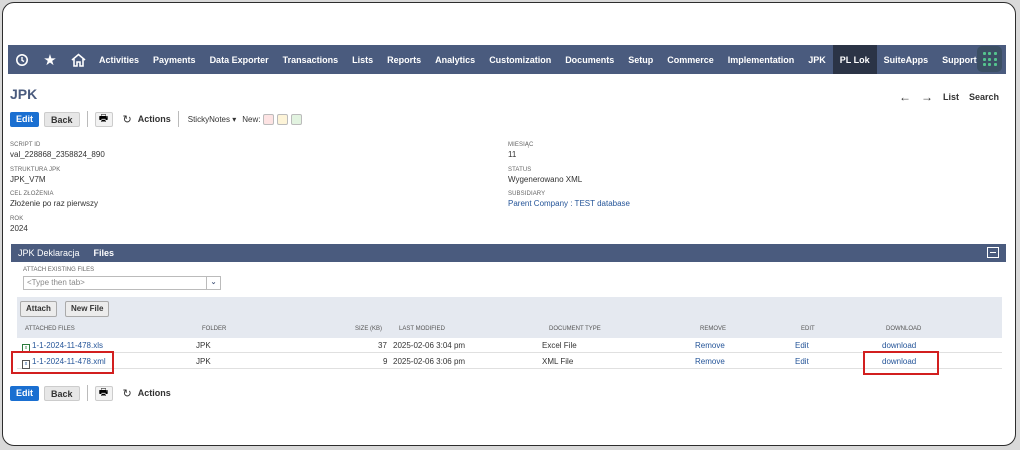 The width and height of the screenshot is (1020, 450). I want to click on col-header-remove: REMOVE, so click(713, 329).